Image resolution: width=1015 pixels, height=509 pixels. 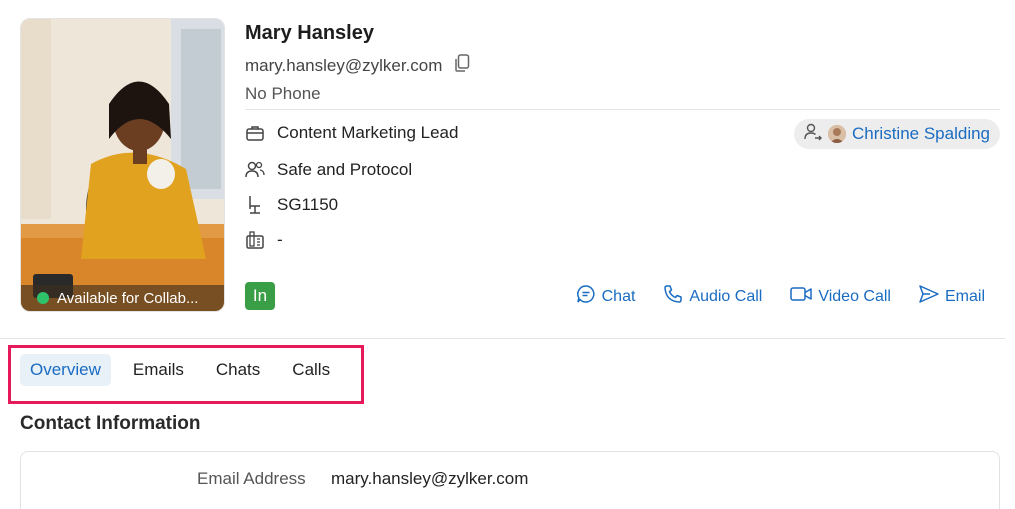 I want to click on tab-emails: Emails, so click(x=158, y=370).